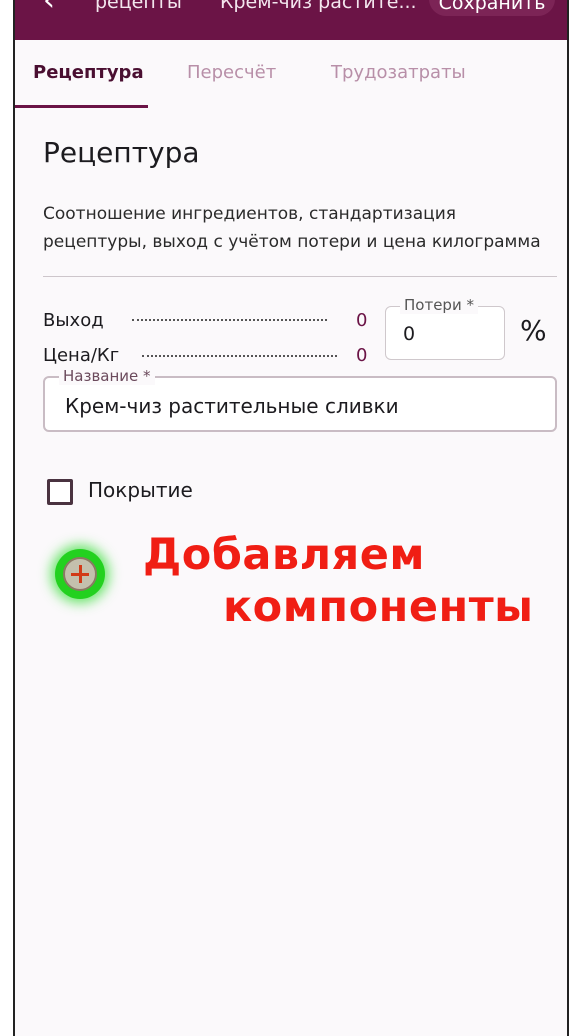 This screenshot has width=583, height=1036. I want to click on plus-circle-icon, so click(80, 574).